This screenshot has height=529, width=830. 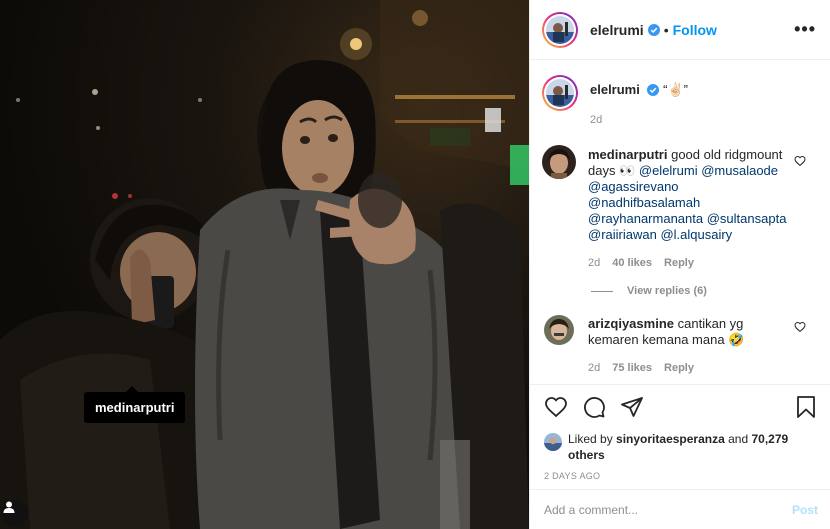 What do you see at coordinates (667, 291) in the screenshot?
I see `view-replies-label: View replies (6)` at bounding box center [667, 291].